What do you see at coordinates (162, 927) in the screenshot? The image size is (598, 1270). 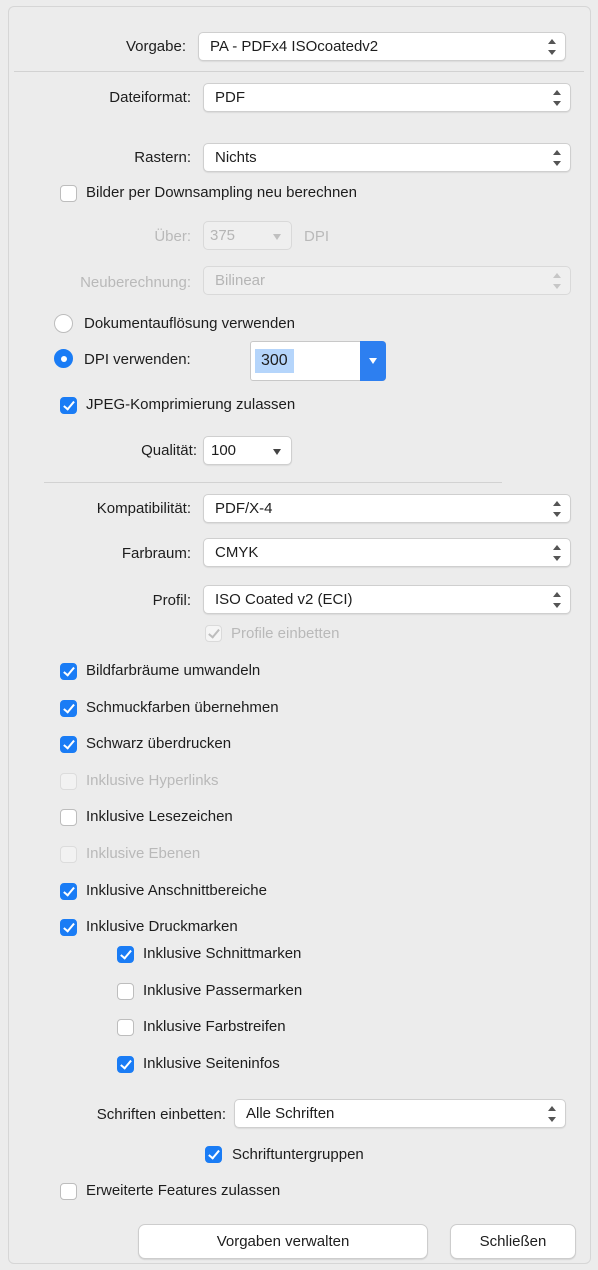 I see `inklusive-druckmarken-label: Inklusive Druckmarken` at bounding box center [162, 927].